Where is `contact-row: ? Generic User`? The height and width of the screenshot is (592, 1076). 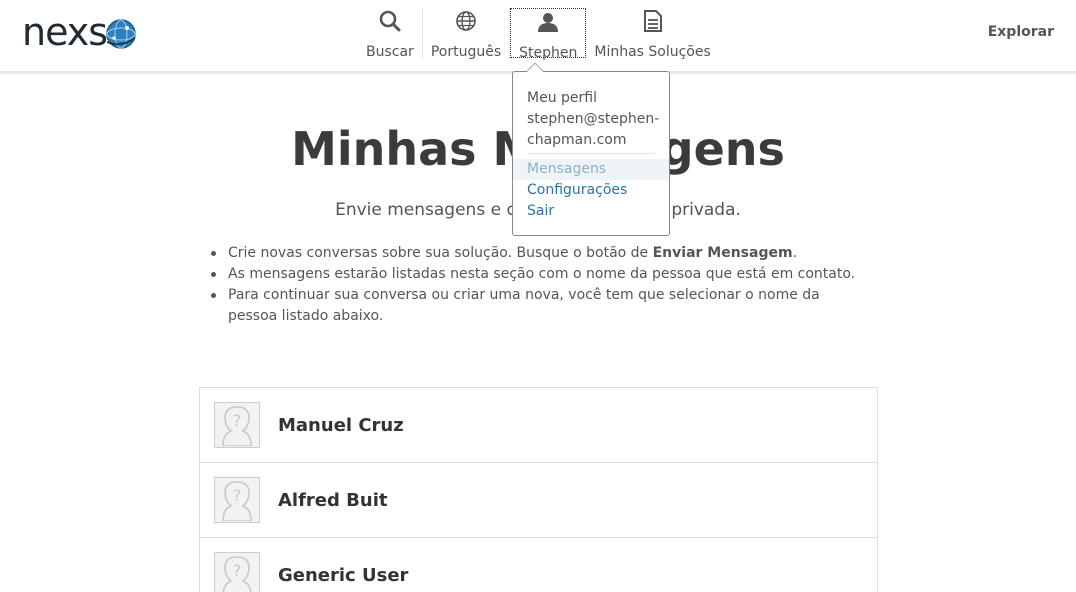
contact-row: ? Generic User is located at coordinates (538, 565).